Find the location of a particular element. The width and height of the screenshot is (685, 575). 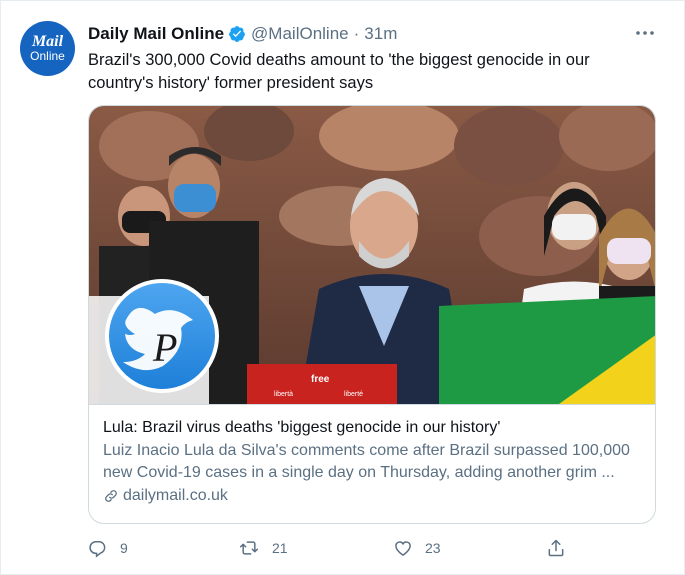

reply-count: 9 is located at coordinates (124, 548).